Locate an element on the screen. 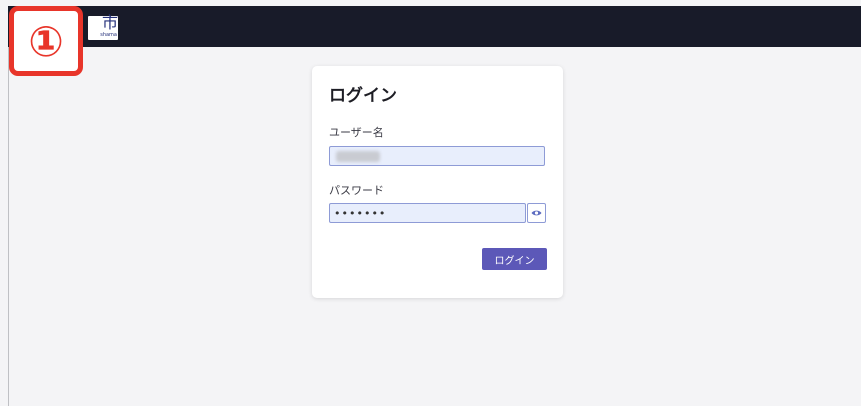 This screenshot has height=406, width=861. logo-kanji: 市 is located at coordinates (109, 22).